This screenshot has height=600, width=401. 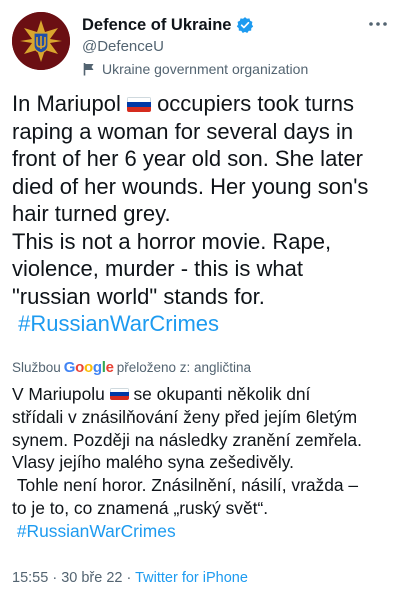 I want to click on more-icon, so click(x=378, y=24).